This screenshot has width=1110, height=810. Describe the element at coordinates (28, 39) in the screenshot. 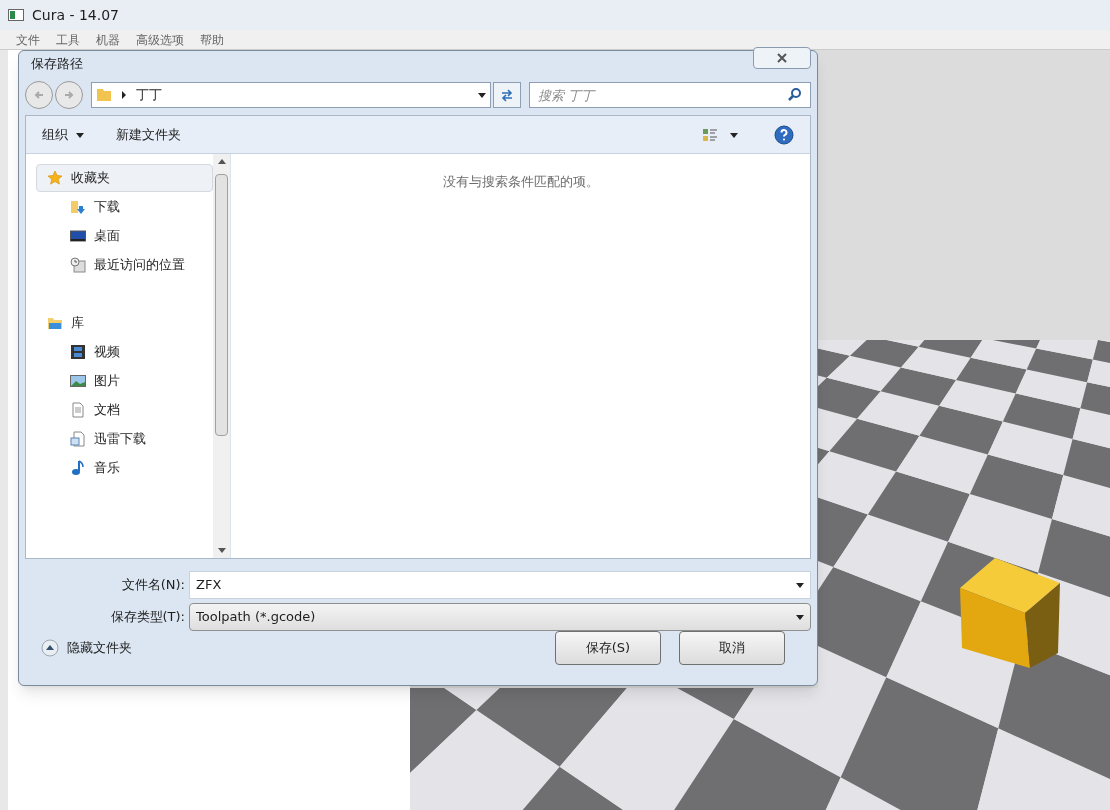

I see `menu-item: 文件` at that location.